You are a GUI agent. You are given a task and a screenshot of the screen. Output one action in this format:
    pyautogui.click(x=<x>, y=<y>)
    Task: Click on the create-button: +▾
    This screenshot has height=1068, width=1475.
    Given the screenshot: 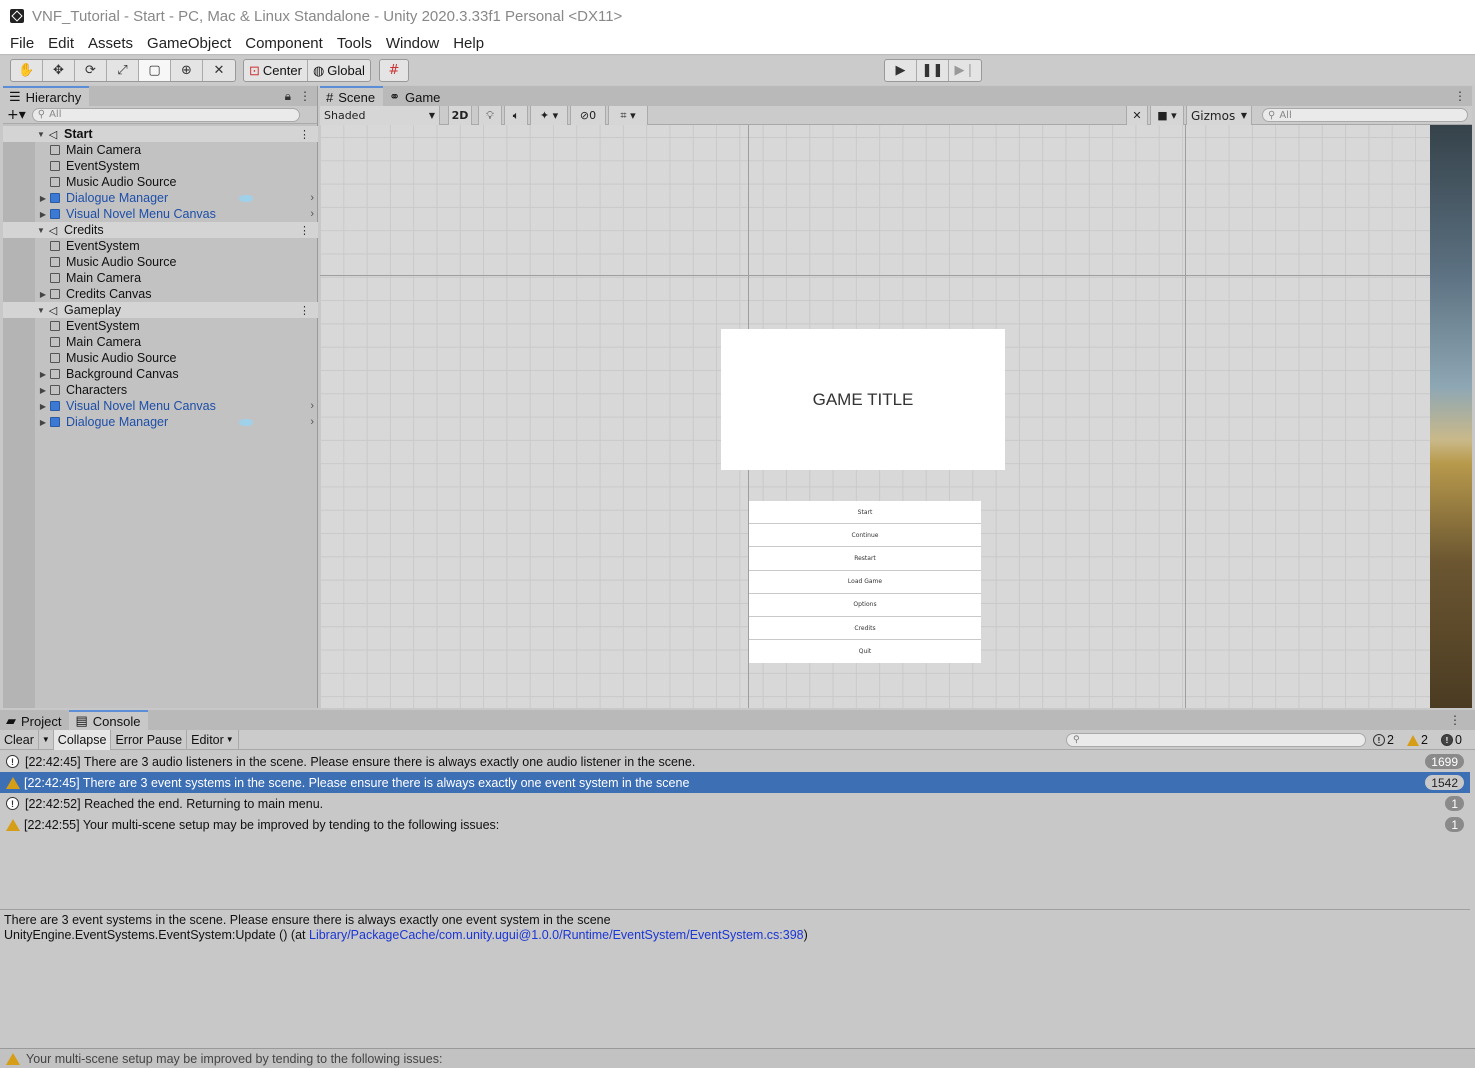 What is the action you would take?
    pyautogui.click(x=16, y=115)
    